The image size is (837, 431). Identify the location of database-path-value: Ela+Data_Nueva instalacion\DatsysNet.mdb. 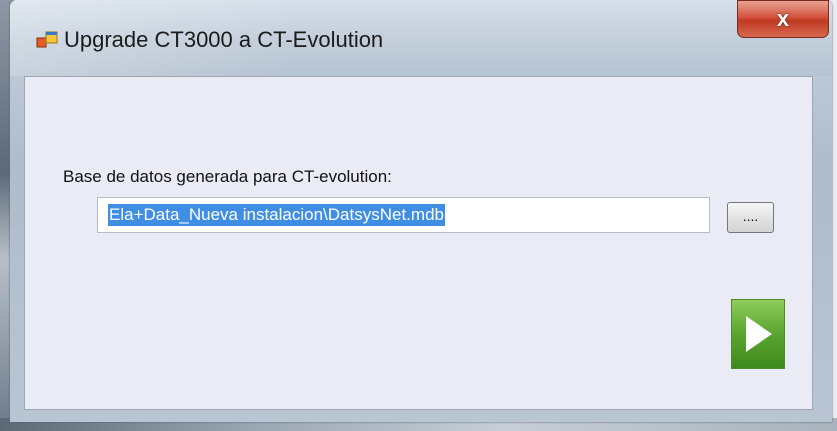
(276, 215).